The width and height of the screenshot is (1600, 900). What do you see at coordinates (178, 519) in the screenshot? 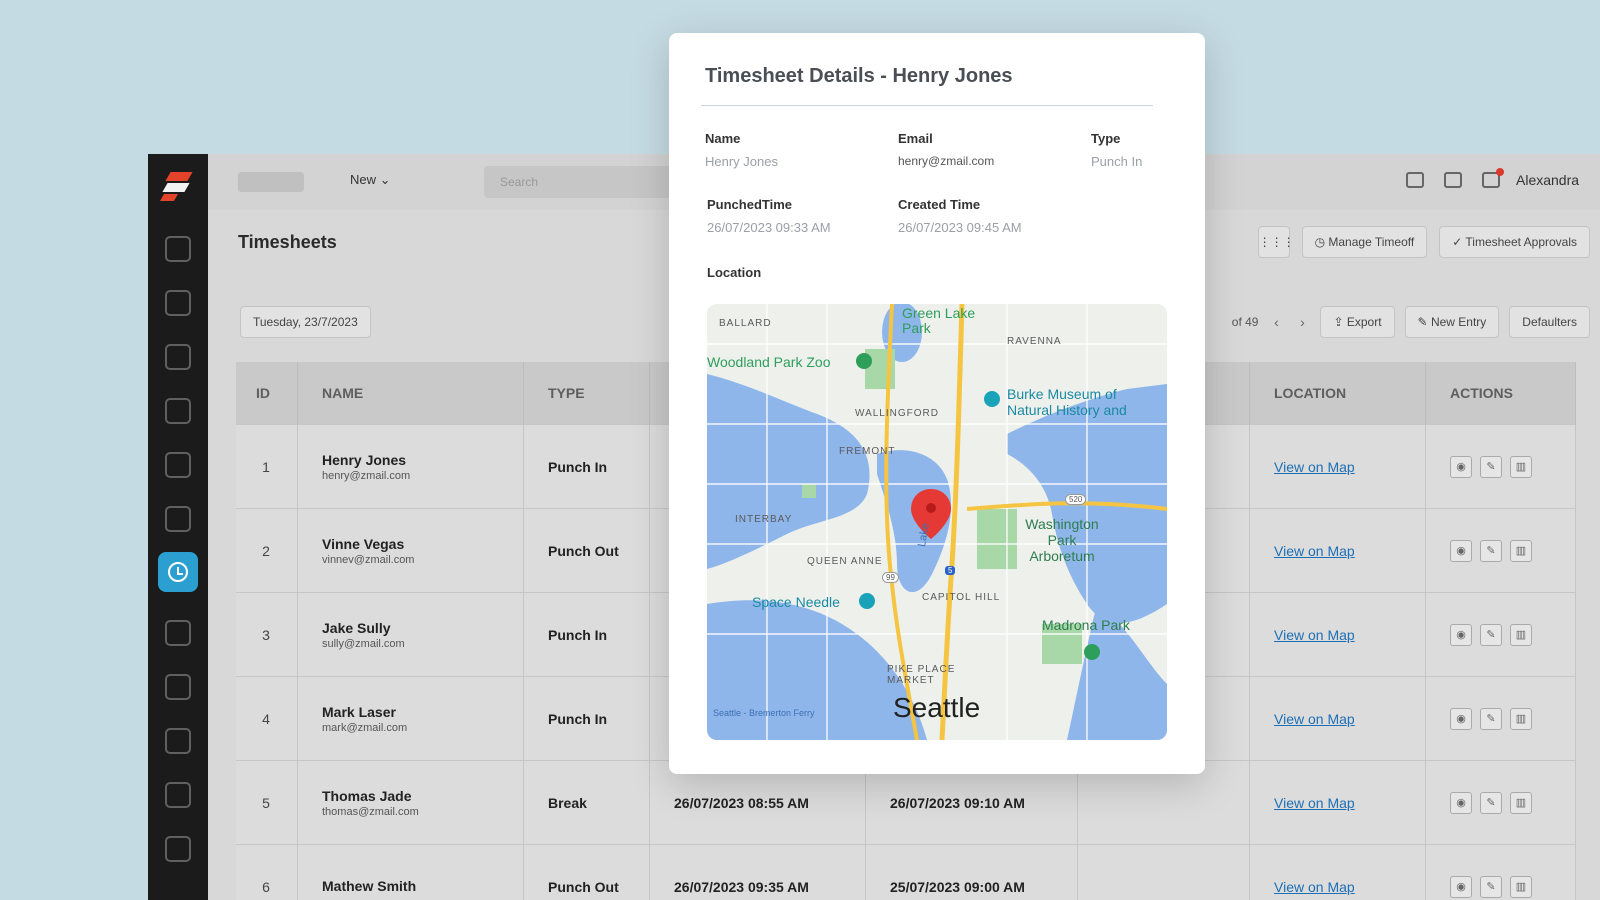
I see `scale-icon` at bounding box center [178, 519].